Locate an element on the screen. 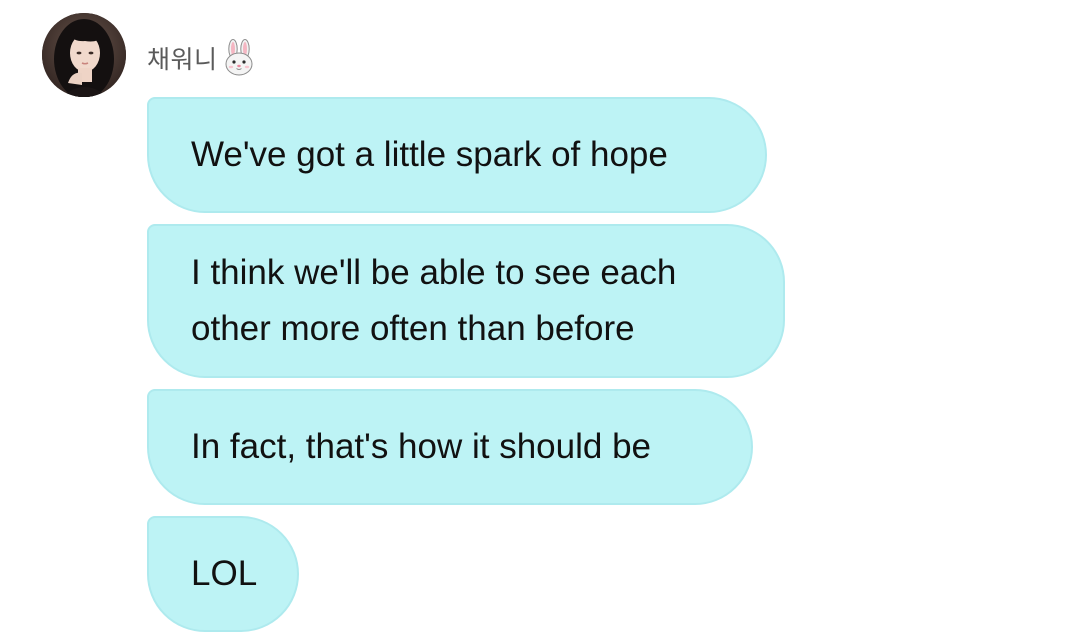 The image size is (1080, 641). message-bubble: We've got a little spark of hope is located at coordinates (457, 155).